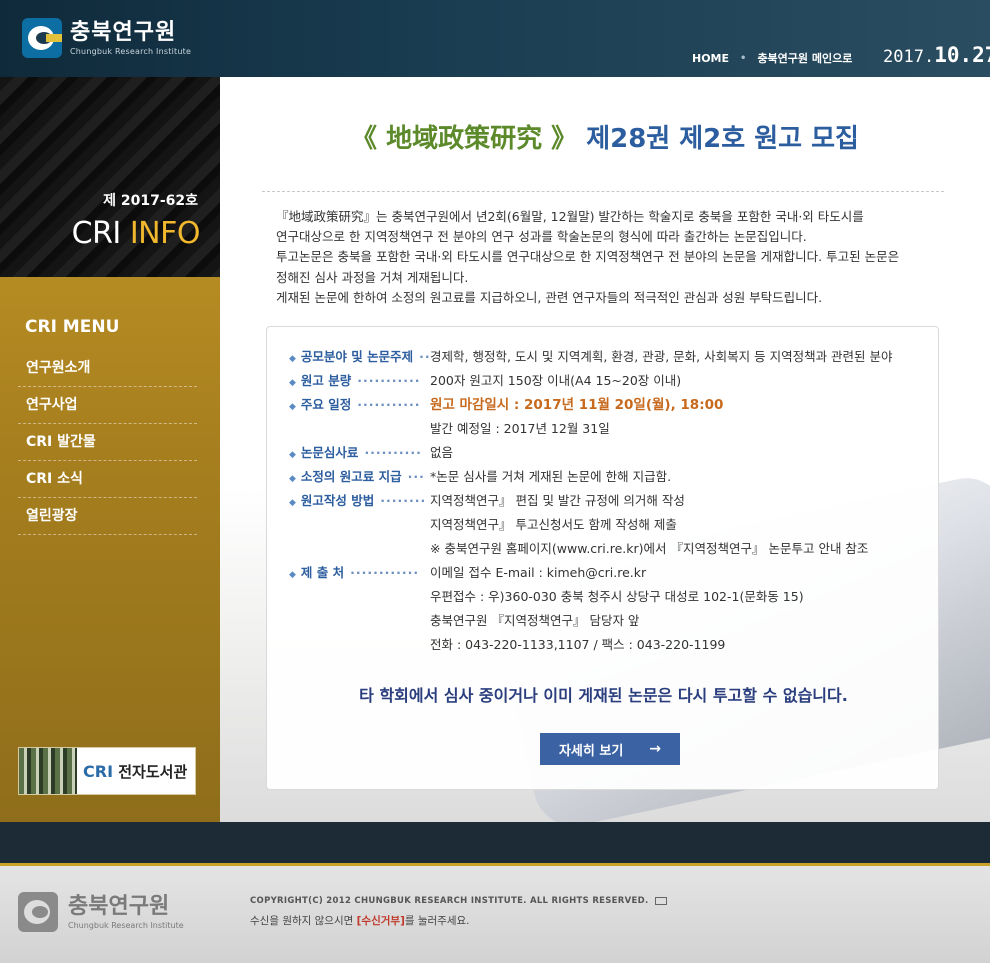 The height and width of the screenshot is (963, 990). Describe the element at coordinates (371, 452) in the screenshot. I see `detail-row: ◆ 논문심사료 ·········· 없음` at that location.